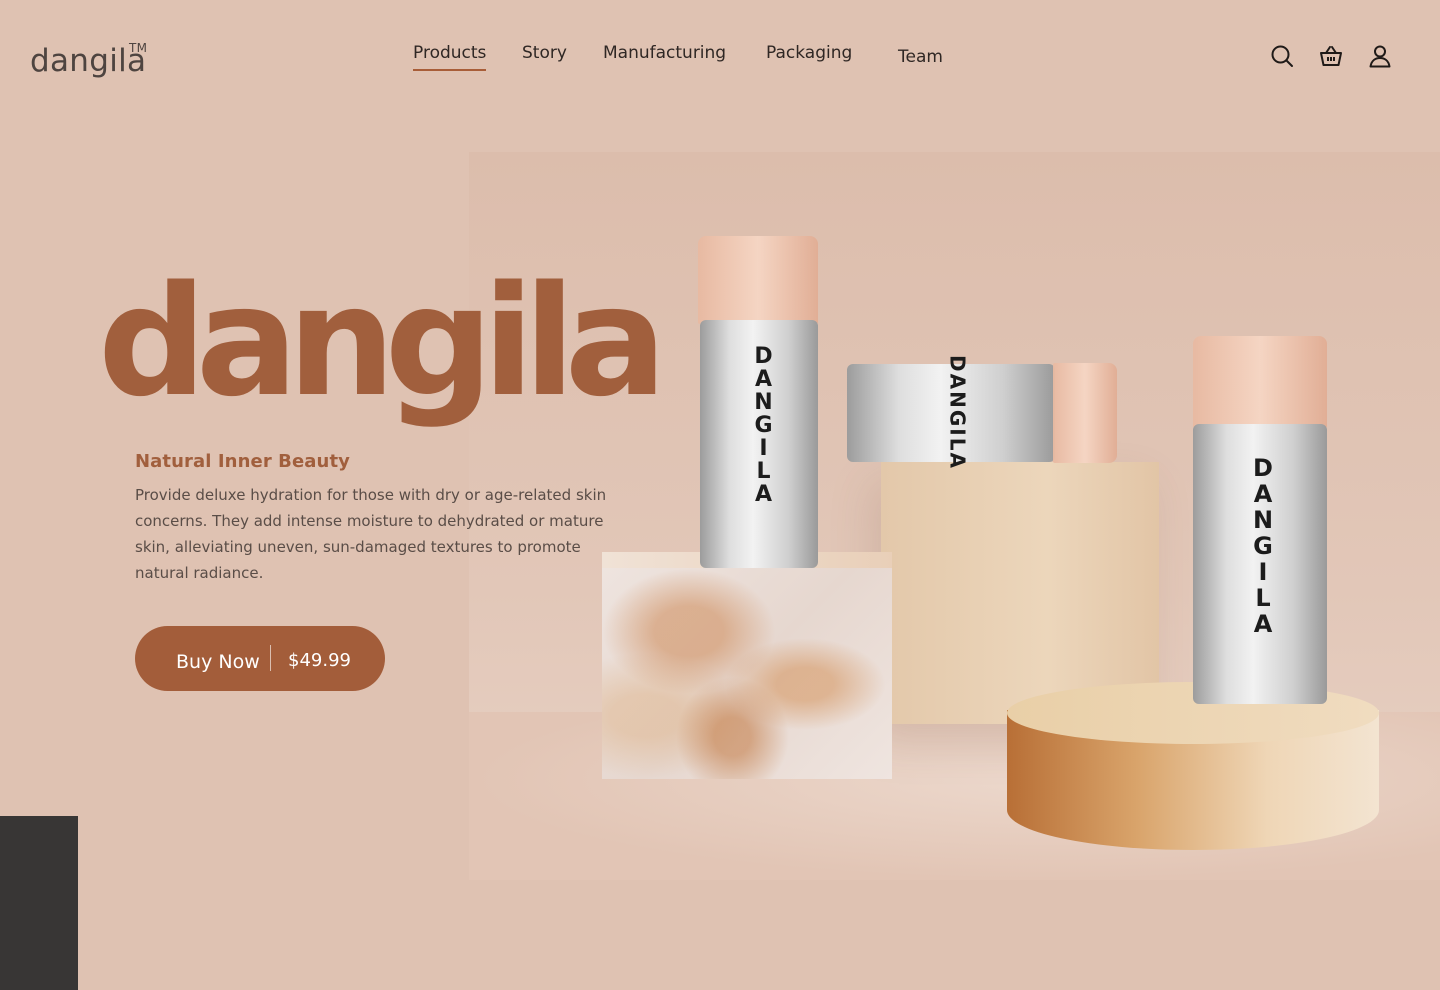 The height and width of the screenshot is (990, 1440). Describe the element at coordinates (319, 660) in the screenshot. I see `product-price: $49.99` at that location.